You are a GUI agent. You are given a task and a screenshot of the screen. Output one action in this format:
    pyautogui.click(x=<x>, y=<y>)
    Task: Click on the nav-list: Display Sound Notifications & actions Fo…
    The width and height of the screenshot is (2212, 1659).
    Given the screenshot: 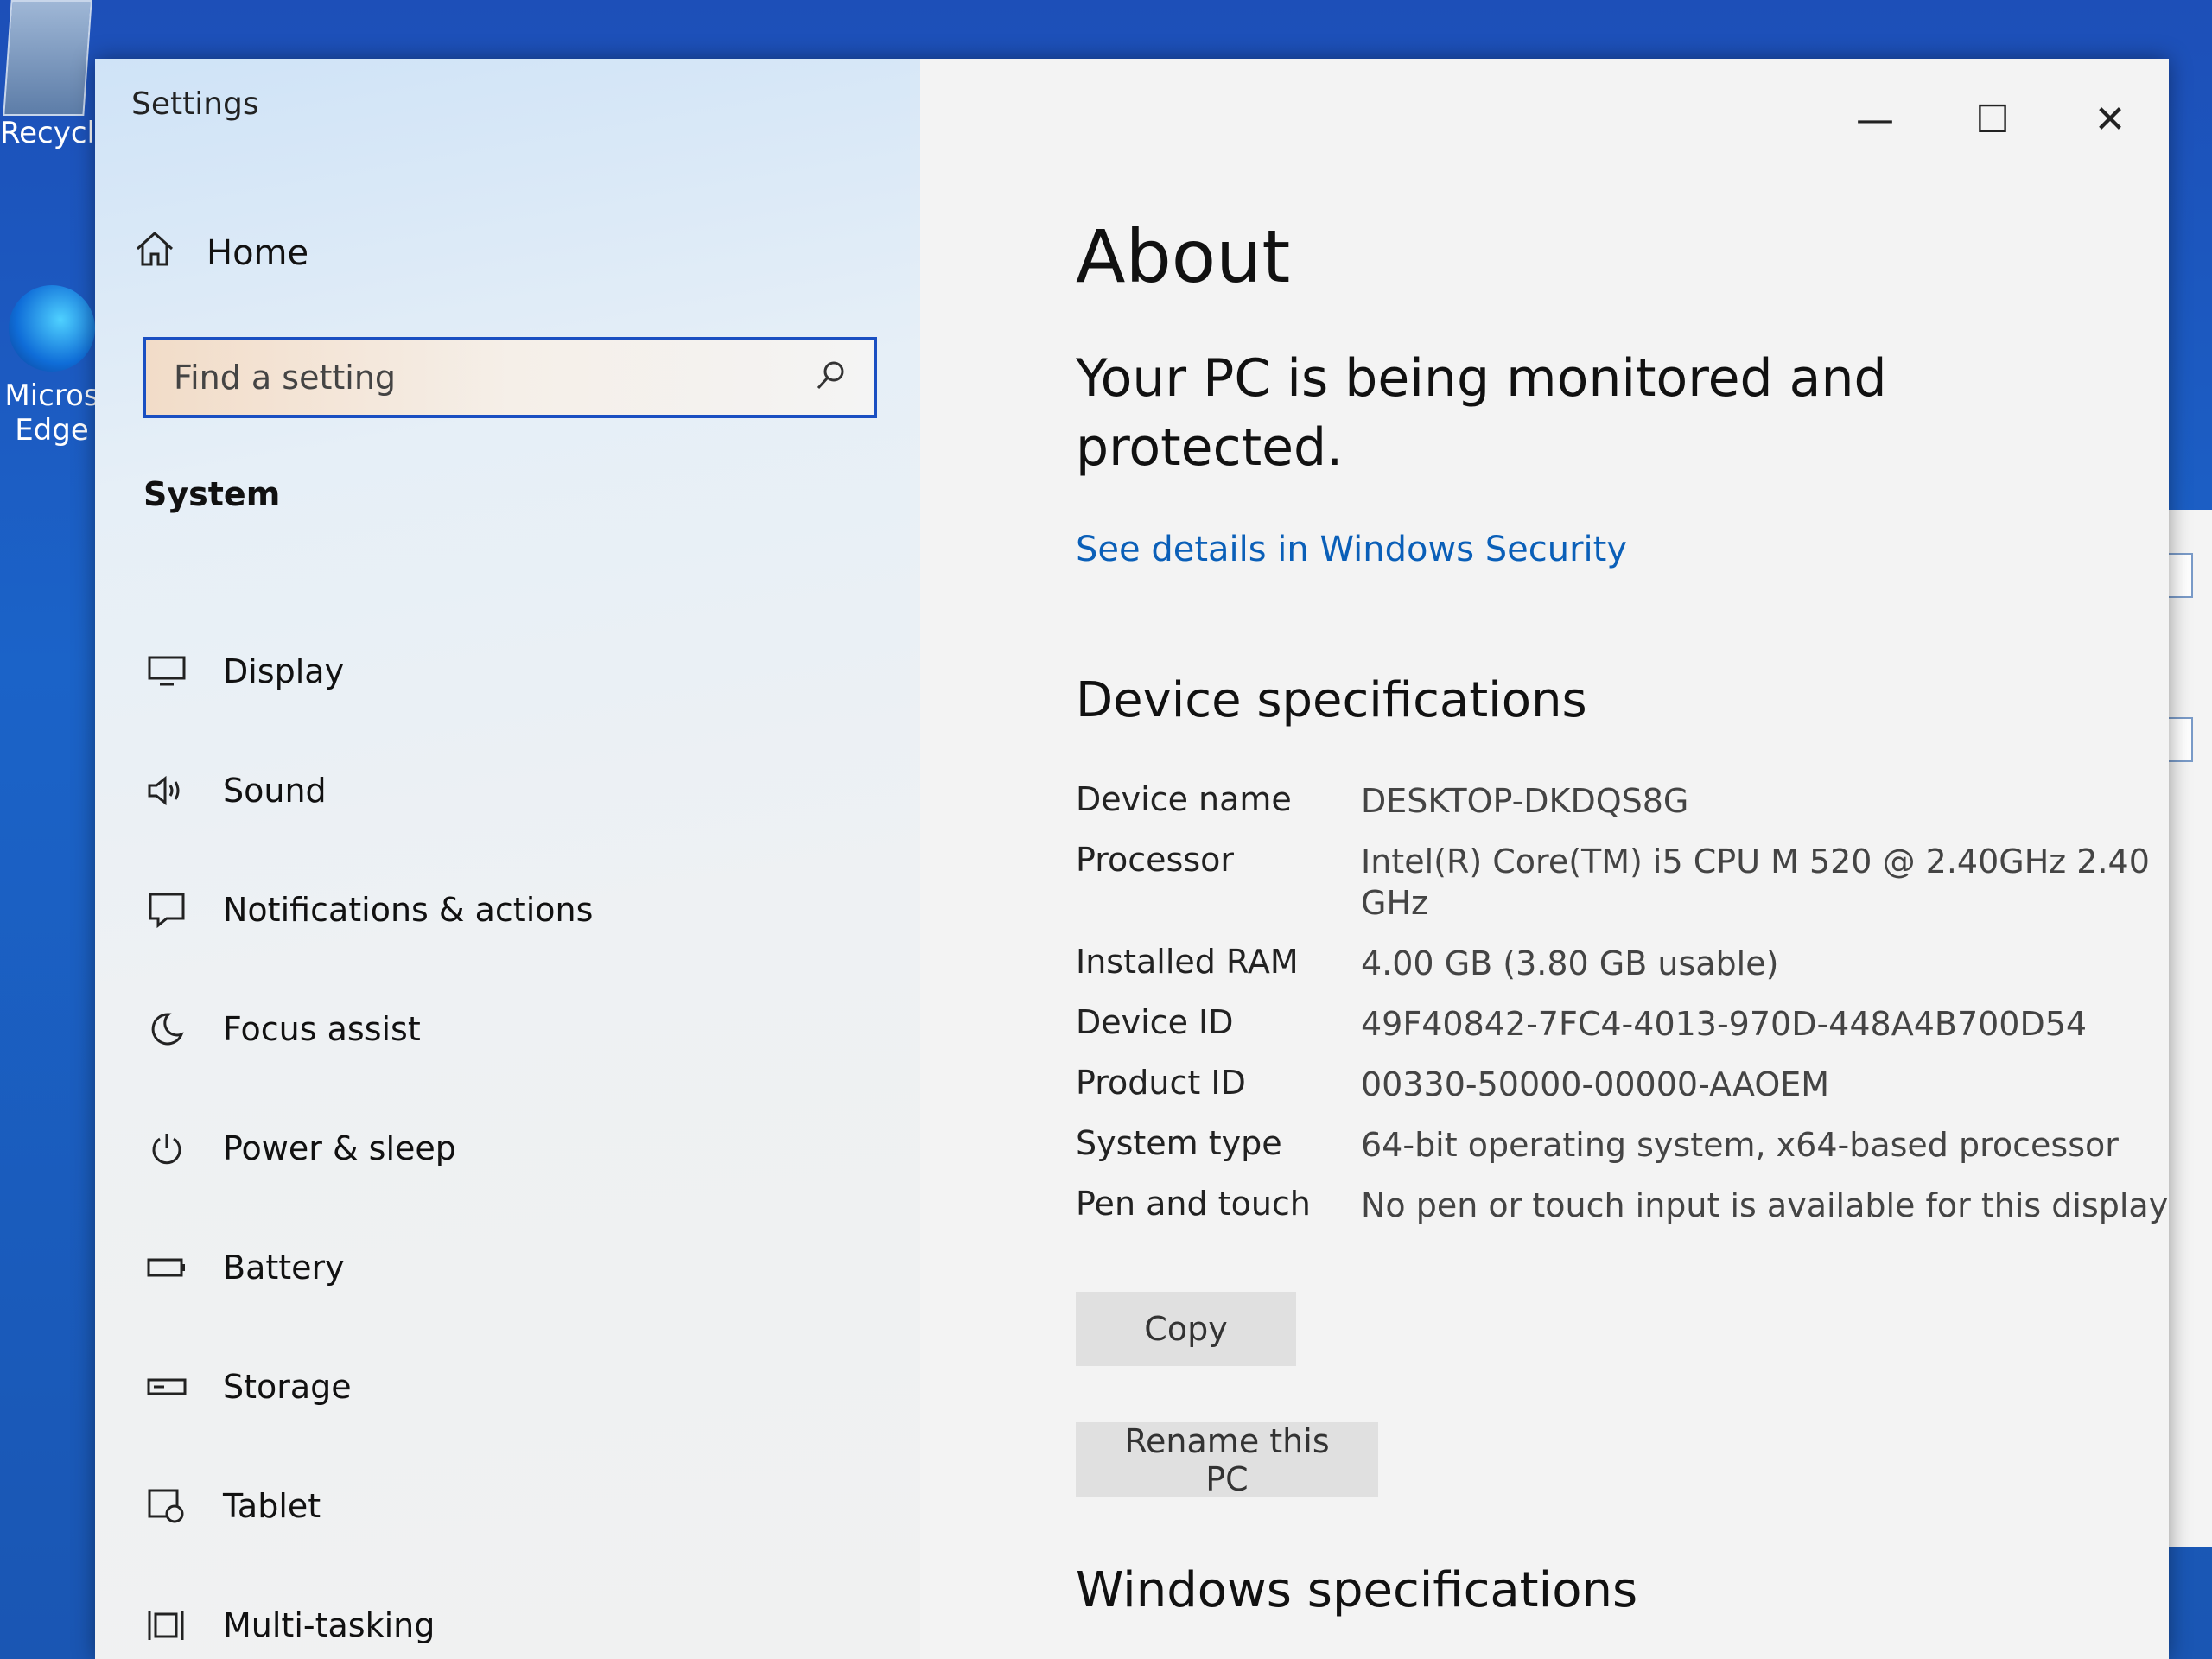 What is the action you would take?
    pyautogui.click(x=369, y=1135)
    